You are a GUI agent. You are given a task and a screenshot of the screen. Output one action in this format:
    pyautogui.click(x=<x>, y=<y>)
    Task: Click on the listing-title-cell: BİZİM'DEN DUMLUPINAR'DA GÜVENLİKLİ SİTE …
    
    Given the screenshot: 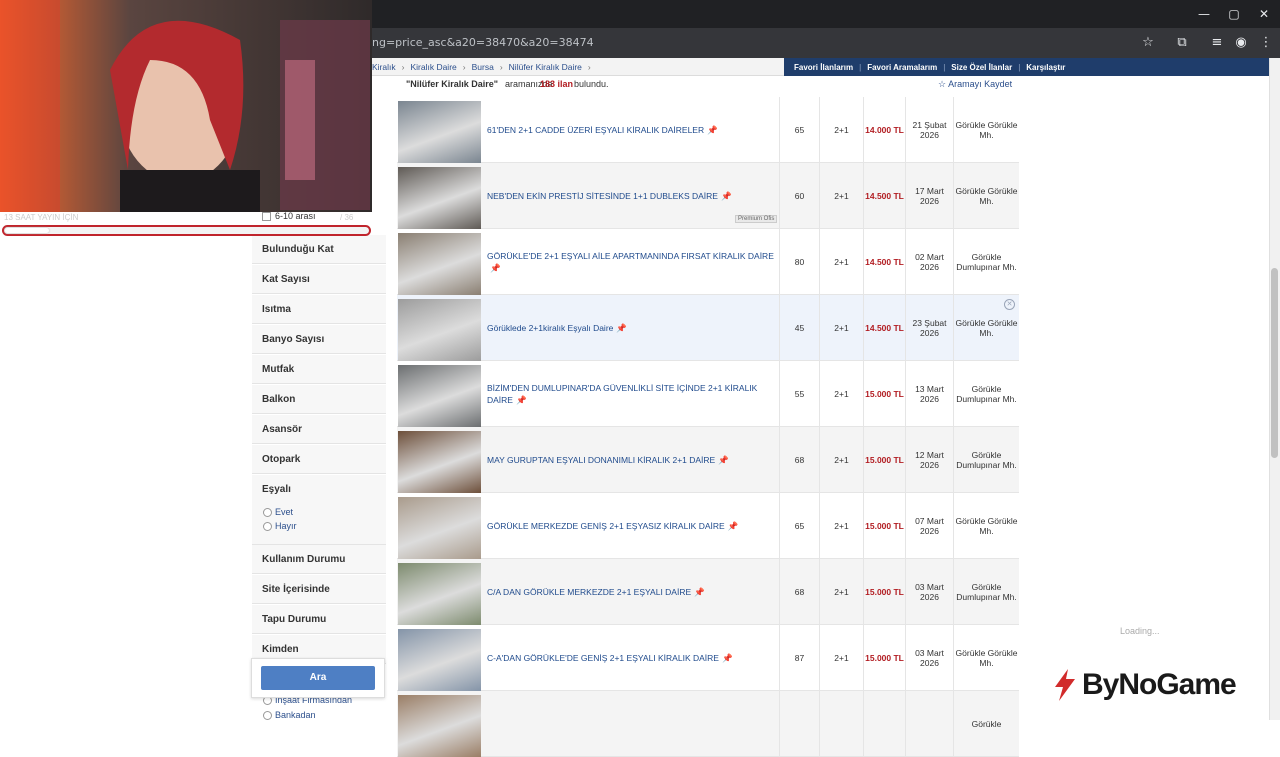 What is the action you would take?
    pyautogui.click(x=632, y=394)
    